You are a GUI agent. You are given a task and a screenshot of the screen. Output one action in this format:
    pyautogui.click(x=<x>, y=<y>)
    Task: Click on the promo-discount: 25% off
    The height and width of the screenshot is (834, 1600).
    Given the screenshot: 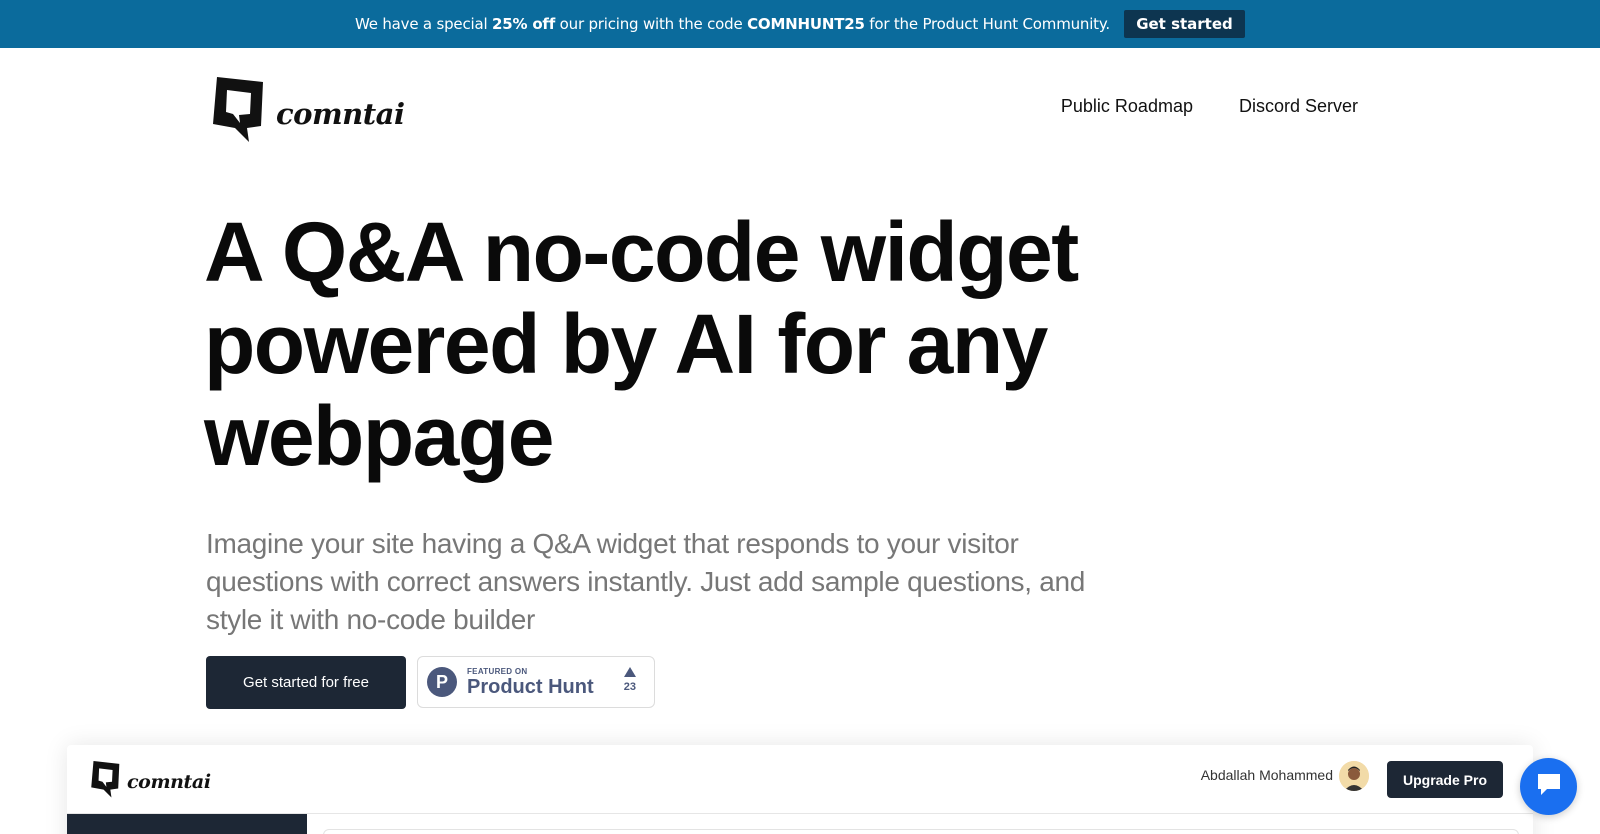 What is the action you would take?
    pyautogui.click(x=524, y=24)
    